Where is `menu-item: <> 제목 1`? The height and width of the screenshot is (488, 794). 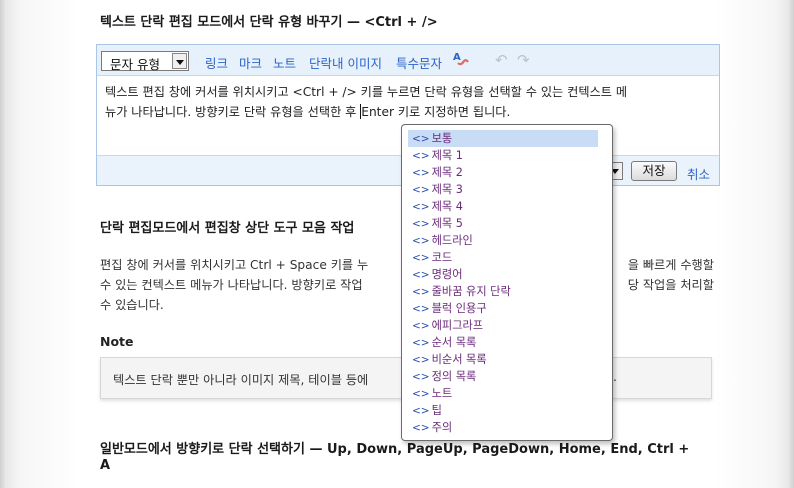
menu-item: <> 제목 1 is located at coordinates (503, 155).